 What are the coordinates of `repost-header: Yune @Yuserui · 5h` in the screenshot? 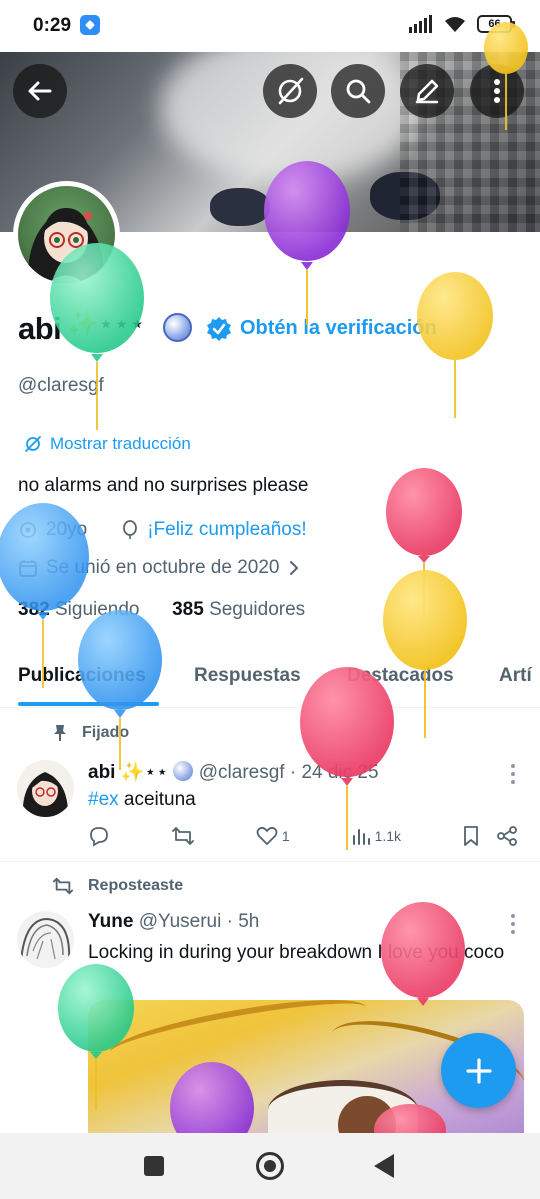 It's located at (173, 922).